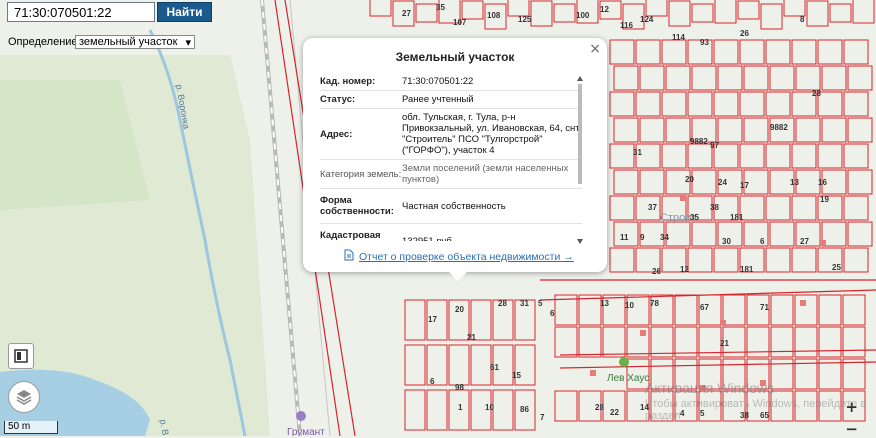 The height and width of the screenshot is (438, 876). What do you see at coordinates (451, 232) in the screenshot?
I see `info-row: Кадастровая стоимость: 132951 руб` at bounding box center [451, 232].